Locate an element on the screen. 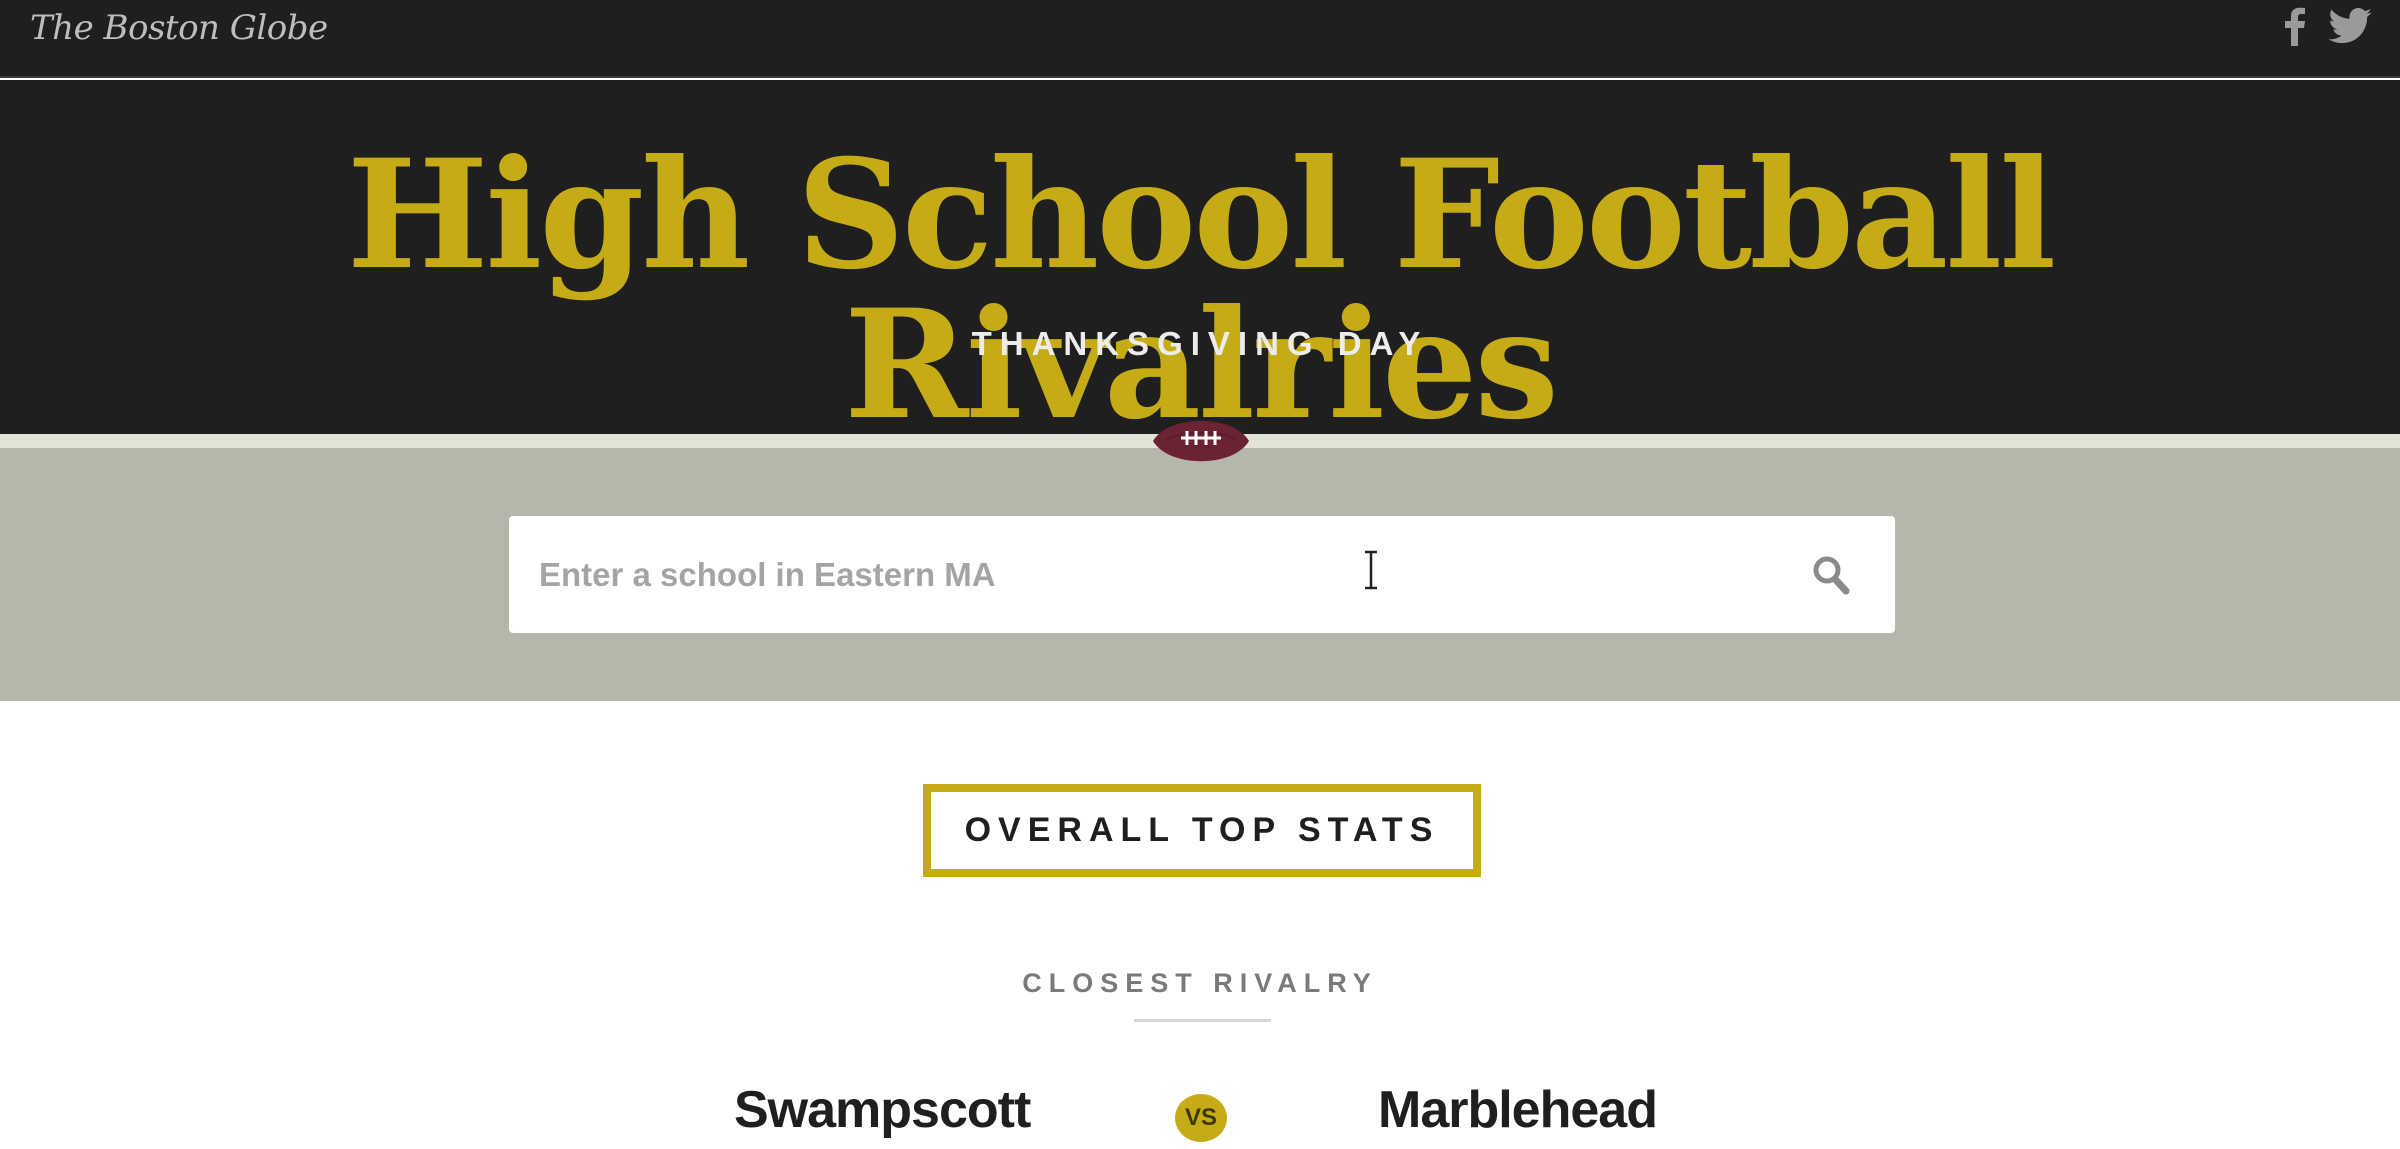 This screenshot has height=1149, width=2400. text-cursor-icon is located at coordinates (1371, 572).